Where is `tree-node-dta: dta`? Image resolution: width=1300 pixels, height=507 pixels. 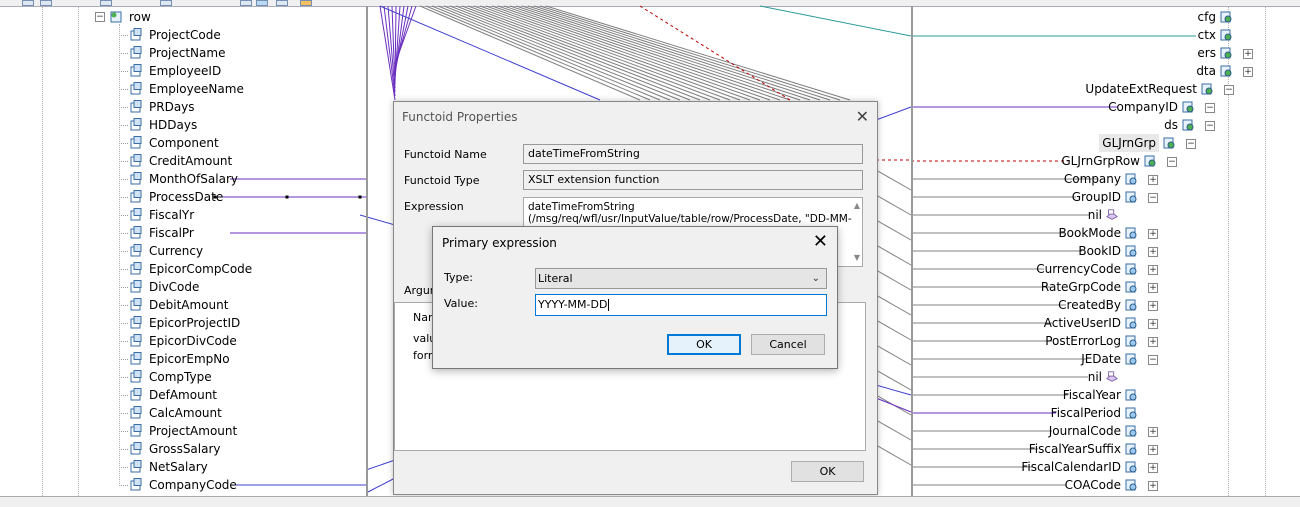
tree-node-dta: dta is located at coordinates (1086, 71).